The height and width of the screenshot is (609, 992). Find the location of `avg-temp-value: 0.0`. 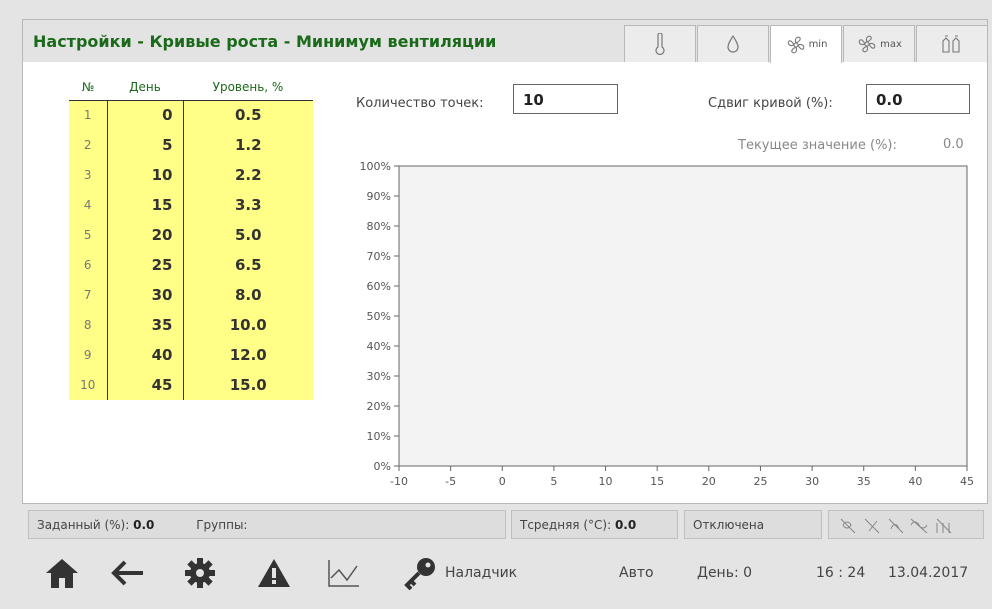

avg-temp-value: 0.0 is located at coordinates (625, 525).